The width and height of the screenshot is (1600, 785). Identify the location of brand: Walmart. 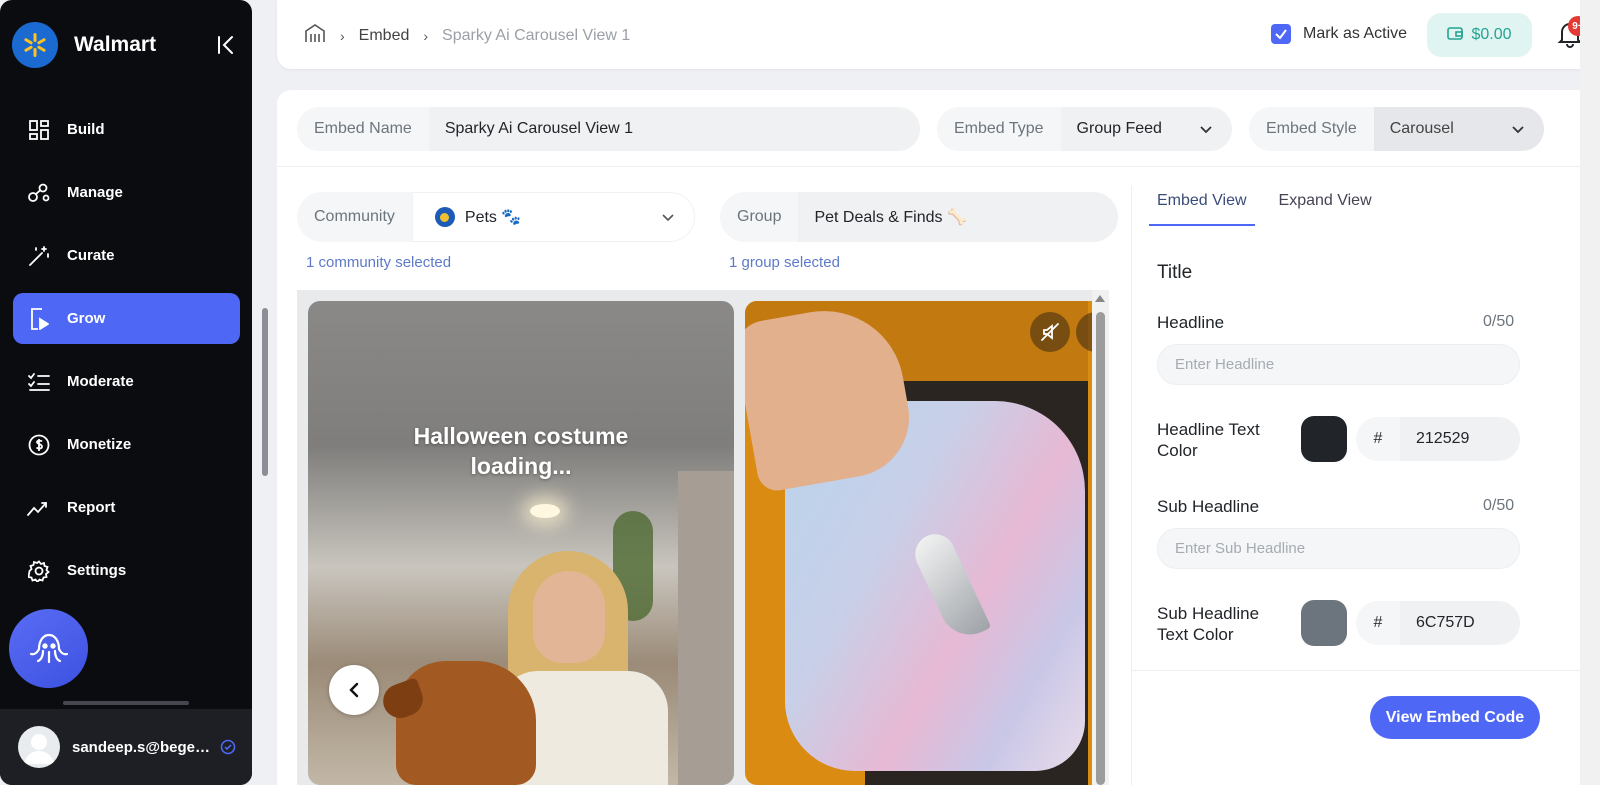
(84, 45).